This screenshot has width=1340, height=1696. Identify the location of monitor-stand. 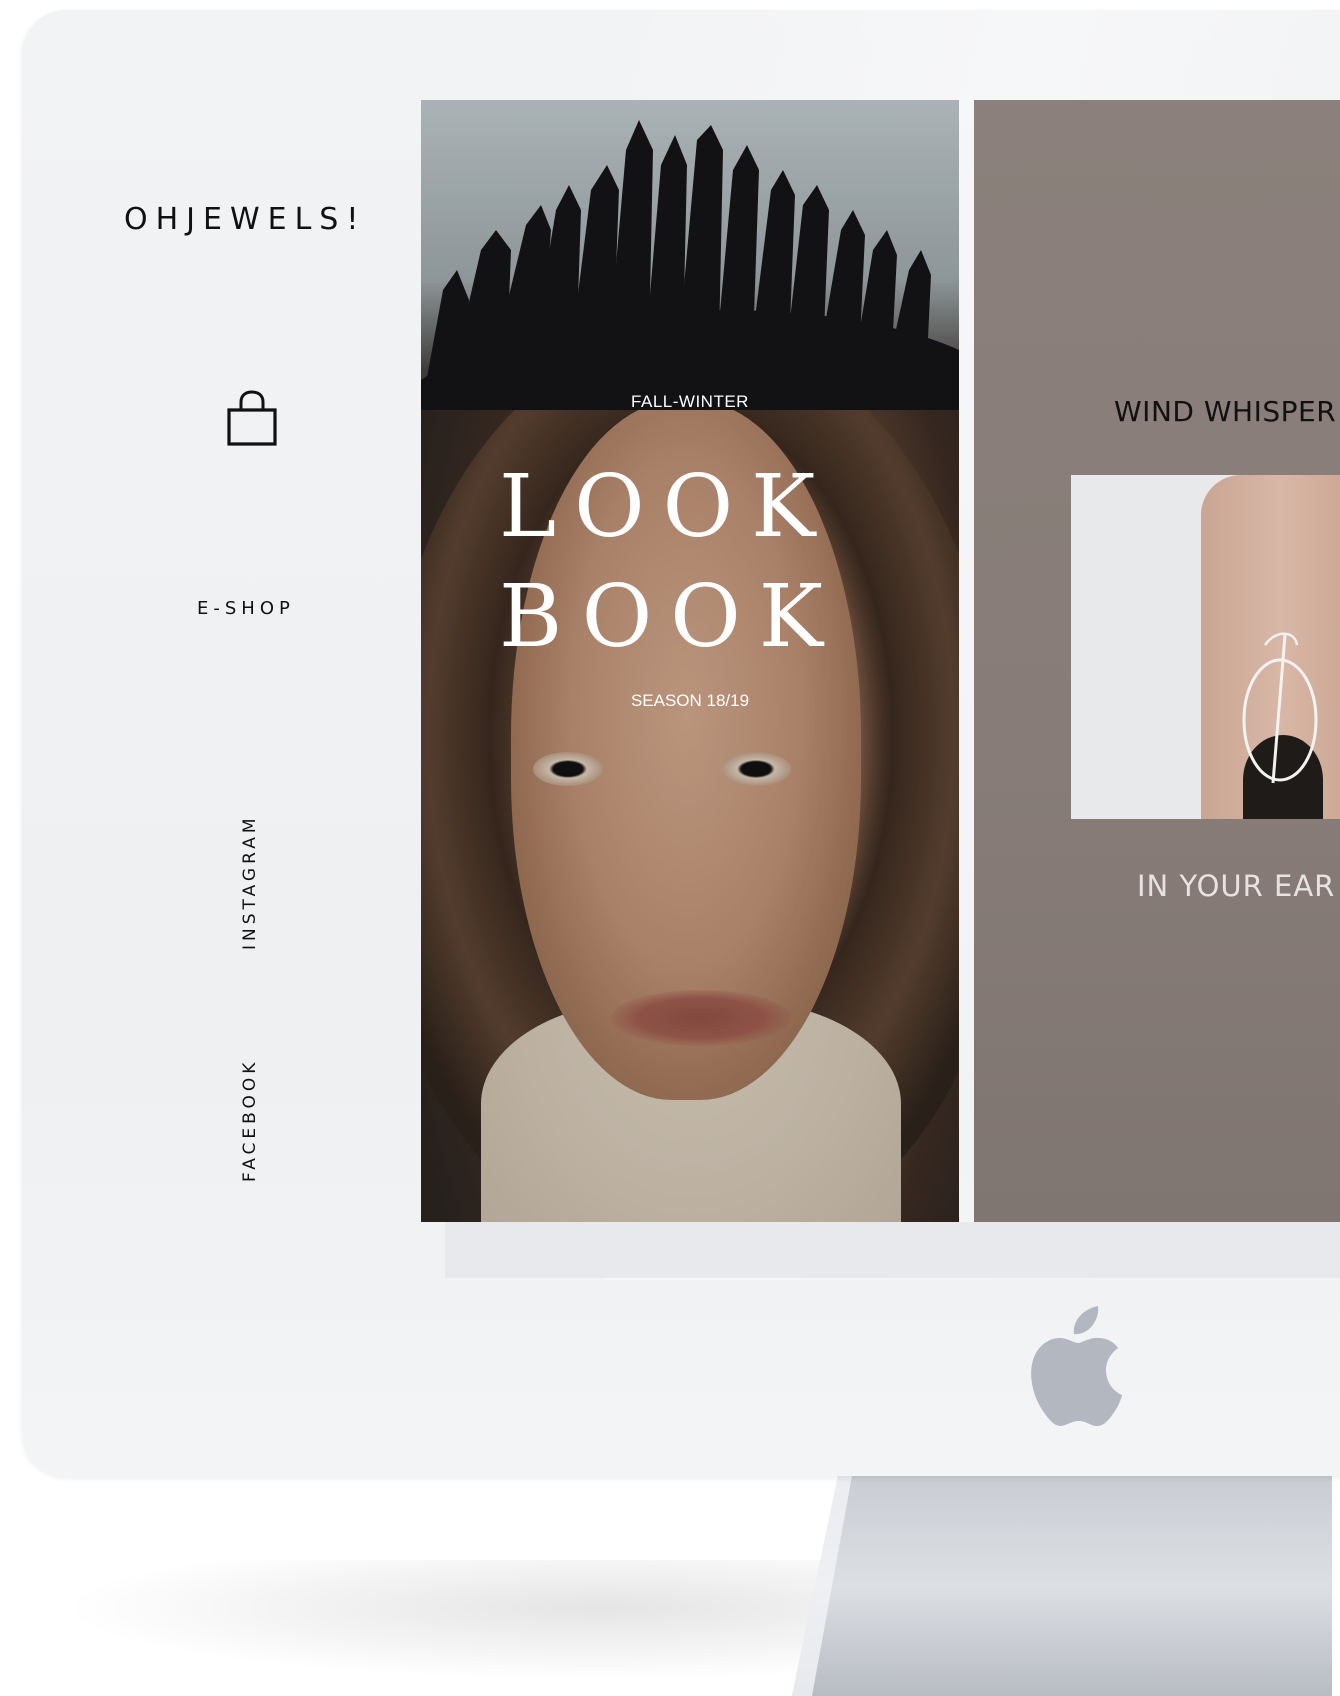
(1062, 1586).